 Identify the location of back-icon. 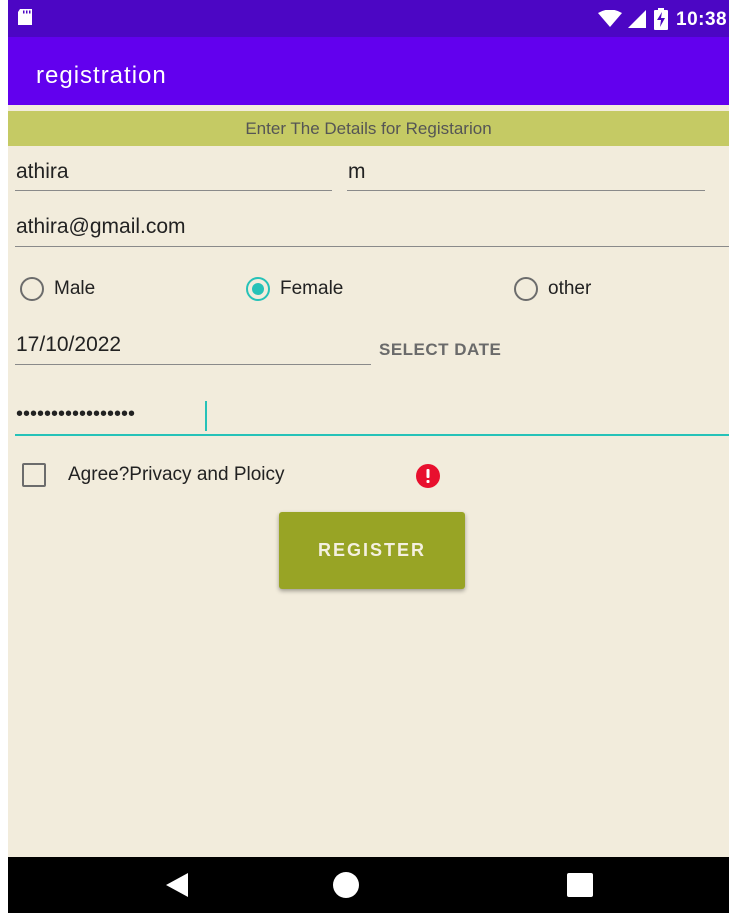
(177, 885).